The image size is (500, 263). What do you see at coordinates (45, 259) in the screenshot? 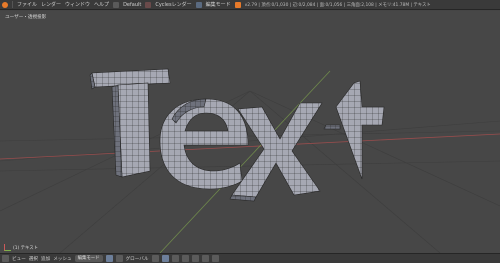
I see `menu-add: 追加` at bounding box center [45, 259].